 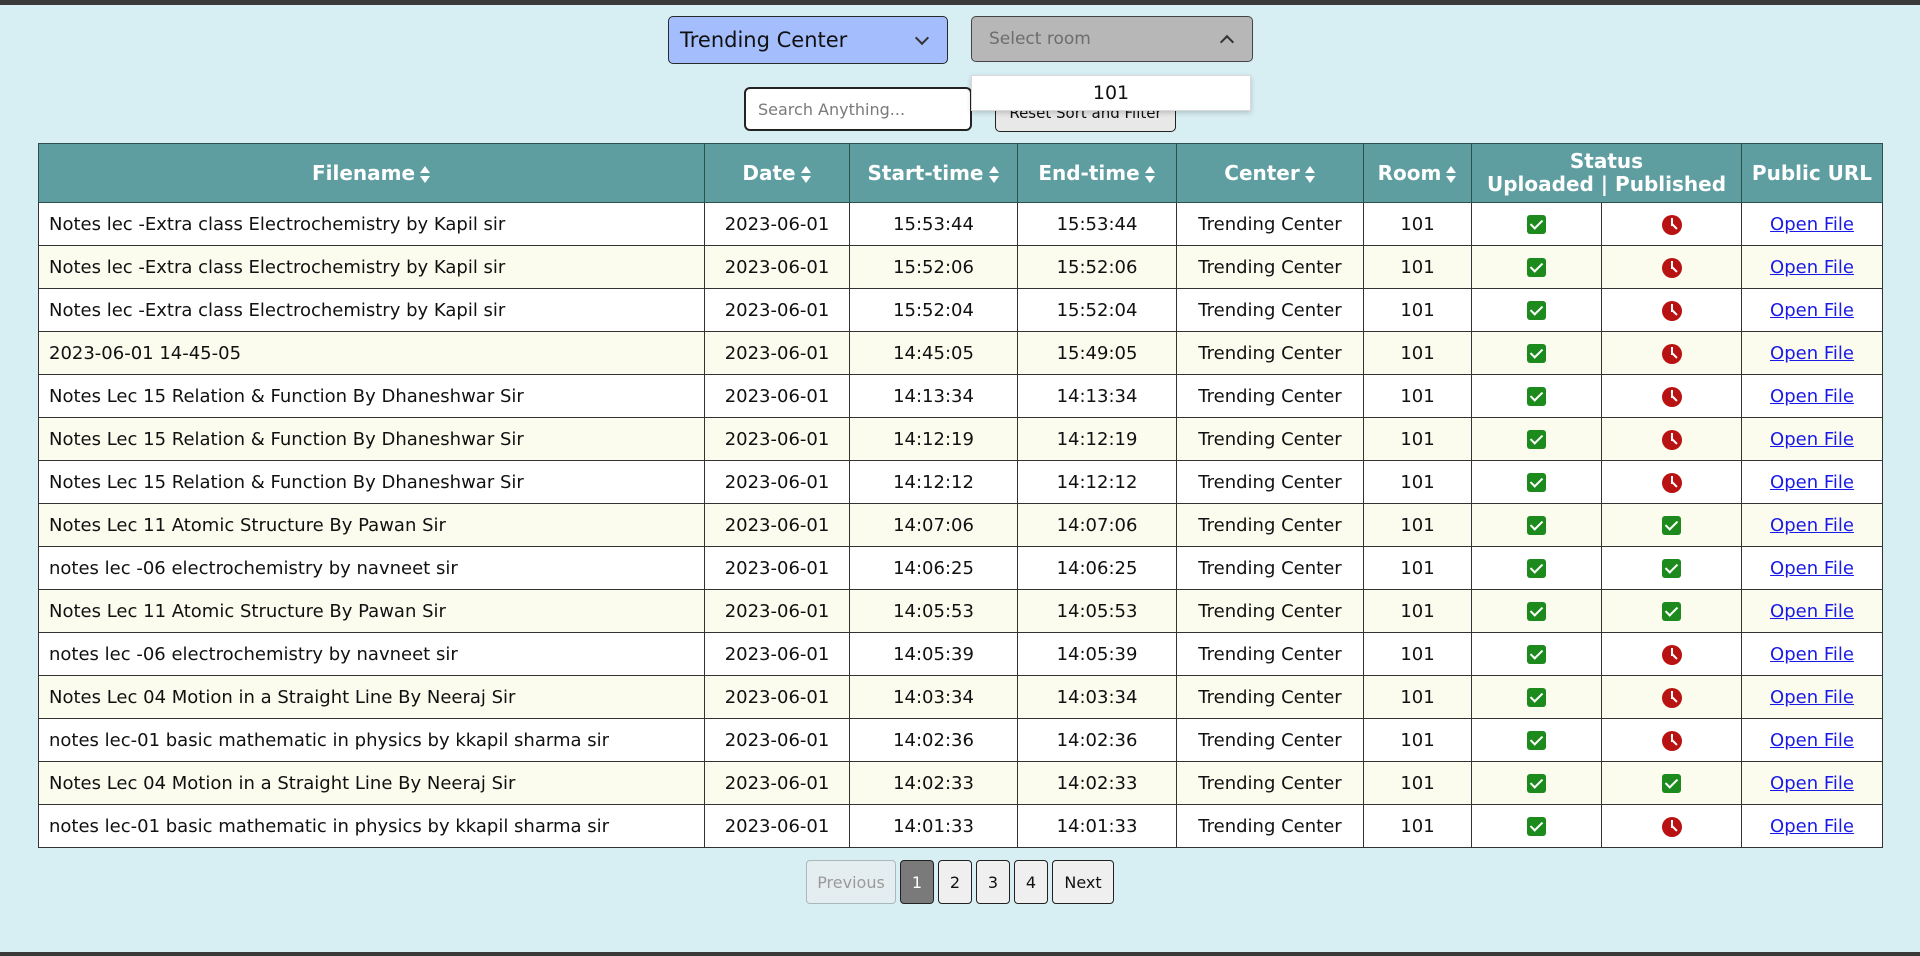 I want to click on cell-start-time: 14:03:34, so click(x=933, y=697).